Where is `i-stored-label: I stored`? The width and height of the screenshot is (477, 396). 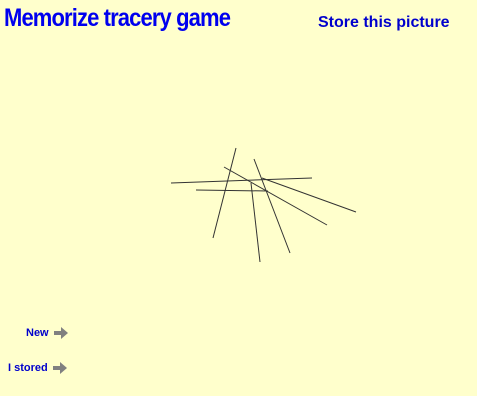
i-stored-label: I stored is located at coordinates (28, 368).